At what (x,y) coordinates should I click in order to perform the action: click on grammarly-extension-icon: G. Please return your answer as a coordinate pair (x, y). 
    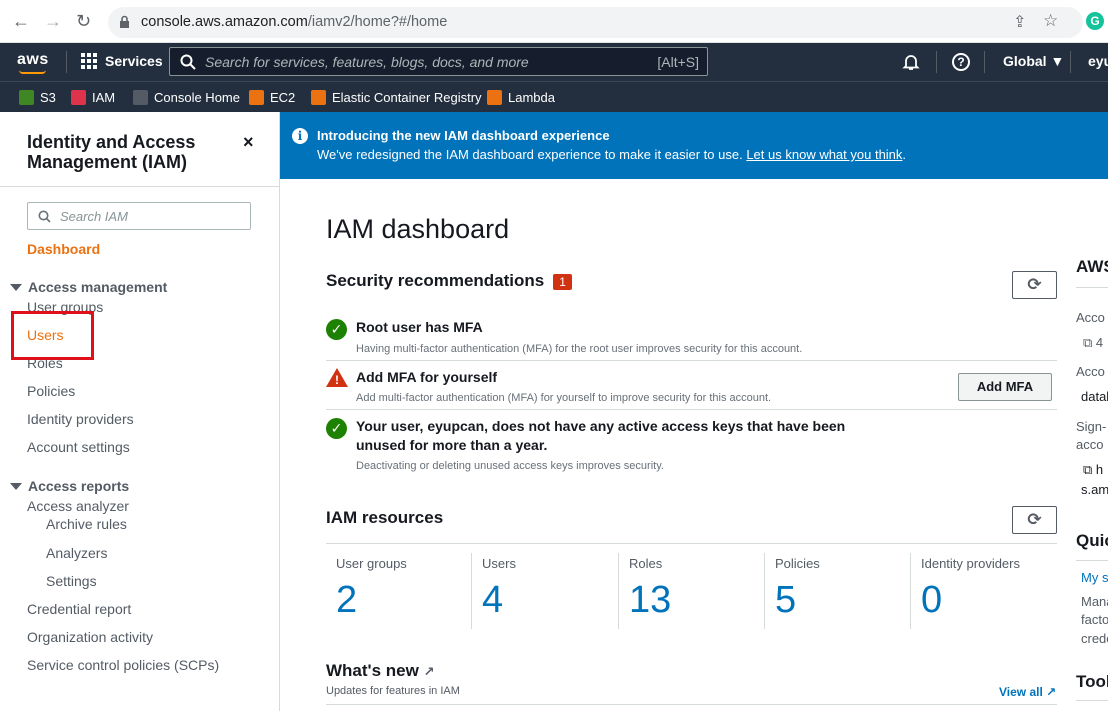
    Looking at the image, I should click on (1095, 21).